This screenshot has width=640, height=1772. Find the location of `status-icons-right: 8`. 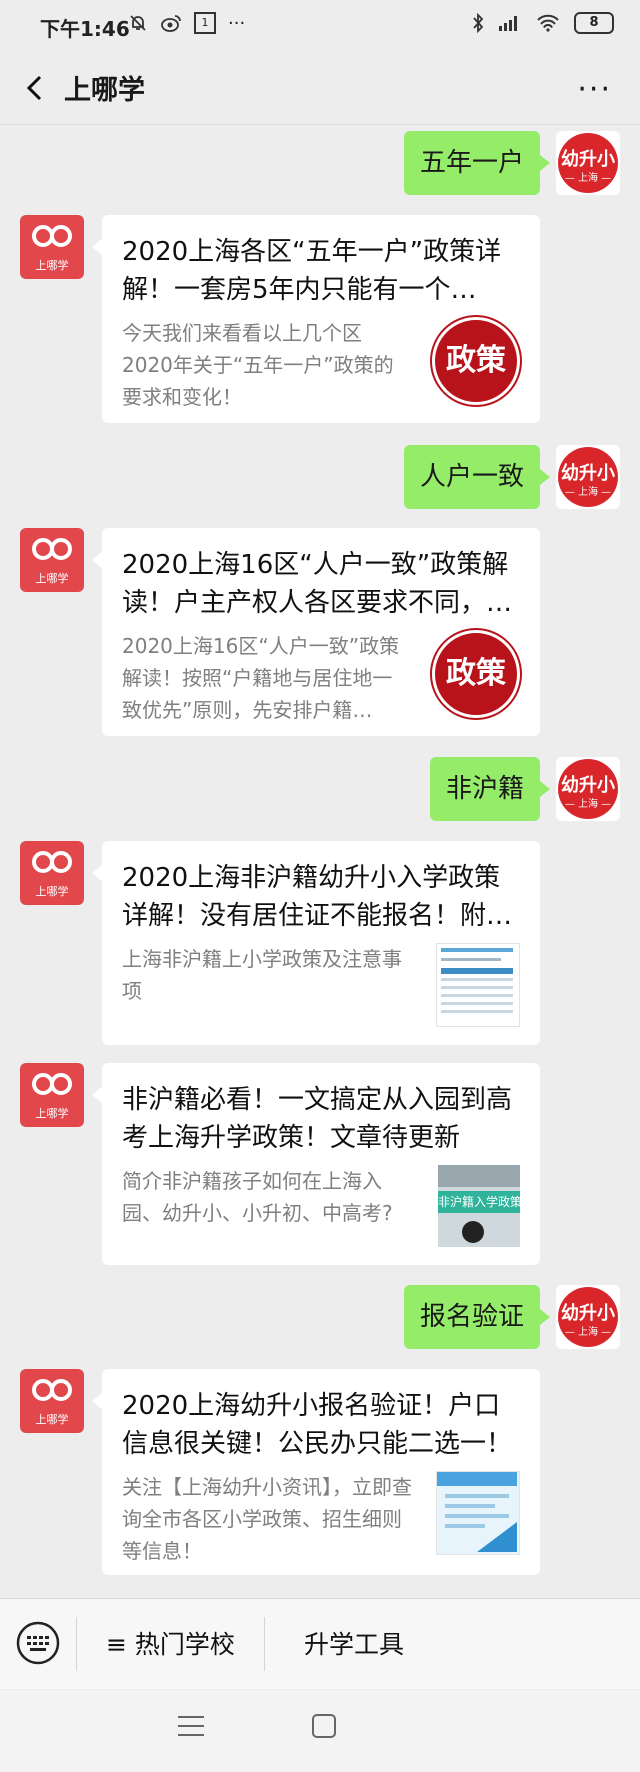

status-icons-right: 8 is located at coordinates (543, 23).